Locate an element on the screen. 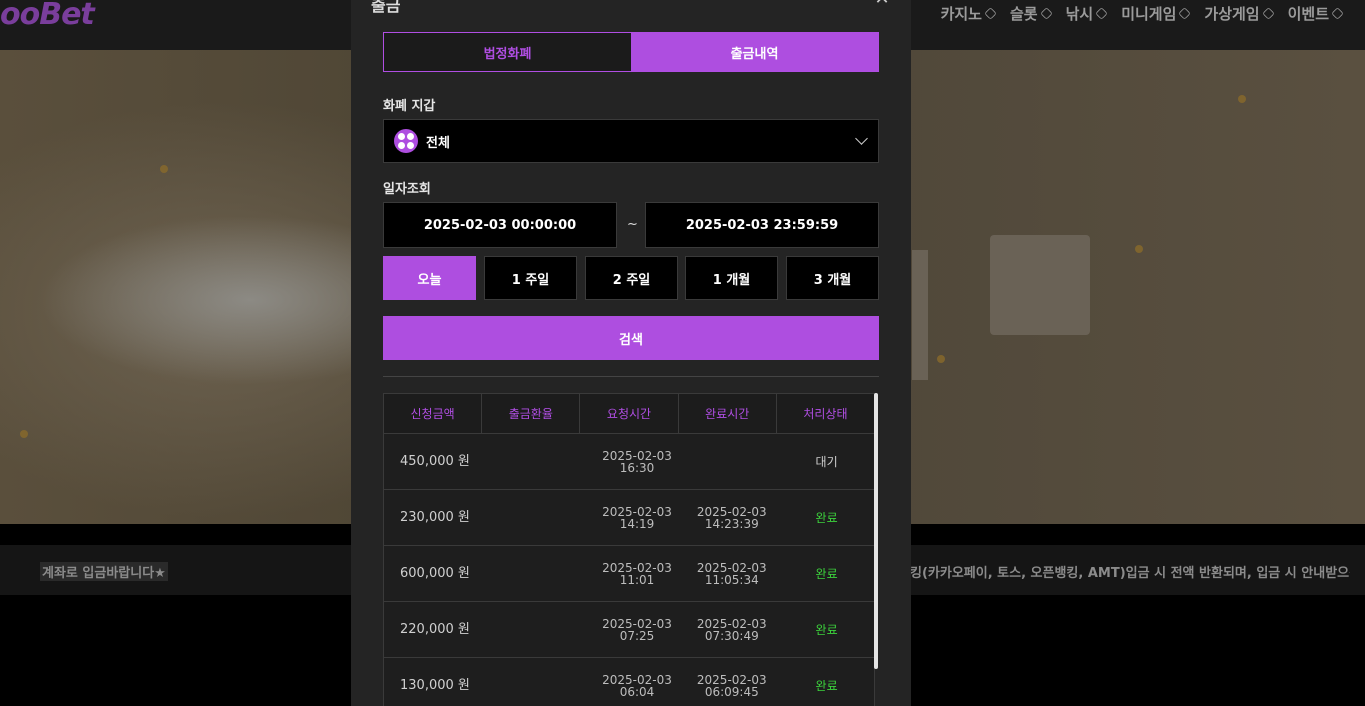 This screenshot has width=1365, height=706. search-button: 검색 is located at coordinates (631, 338).